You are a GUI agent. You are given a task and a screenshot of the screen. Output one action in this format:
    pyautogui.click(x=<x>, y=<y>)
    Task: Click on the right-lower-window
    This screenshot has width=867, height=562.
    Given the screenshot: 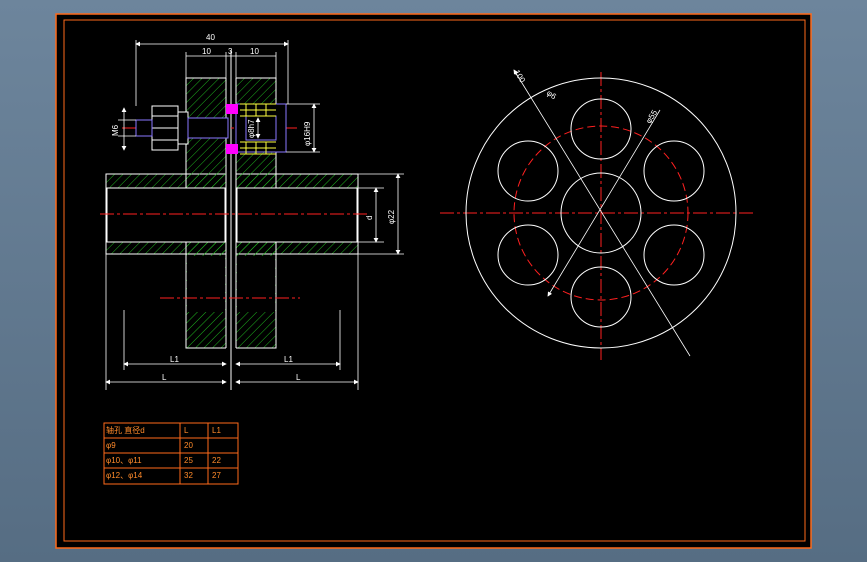 What is the action you would take?
    pyautogui.click(x=256, y=284)
    